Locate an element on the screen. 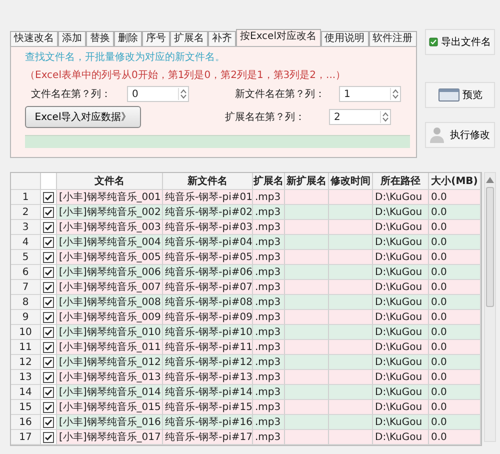  table-cell-text: 纯音乐-钢琴-pi#10 is located at coordinates (208, 332).